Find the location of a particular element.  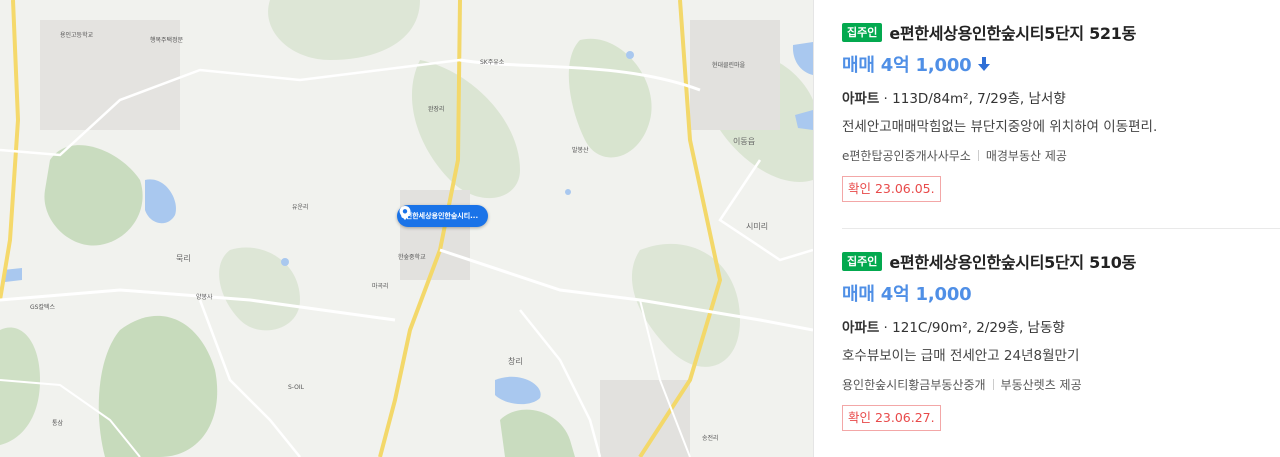

agency-name: e편한탑공인중개사사무소 is located at coordinates (906, 155).